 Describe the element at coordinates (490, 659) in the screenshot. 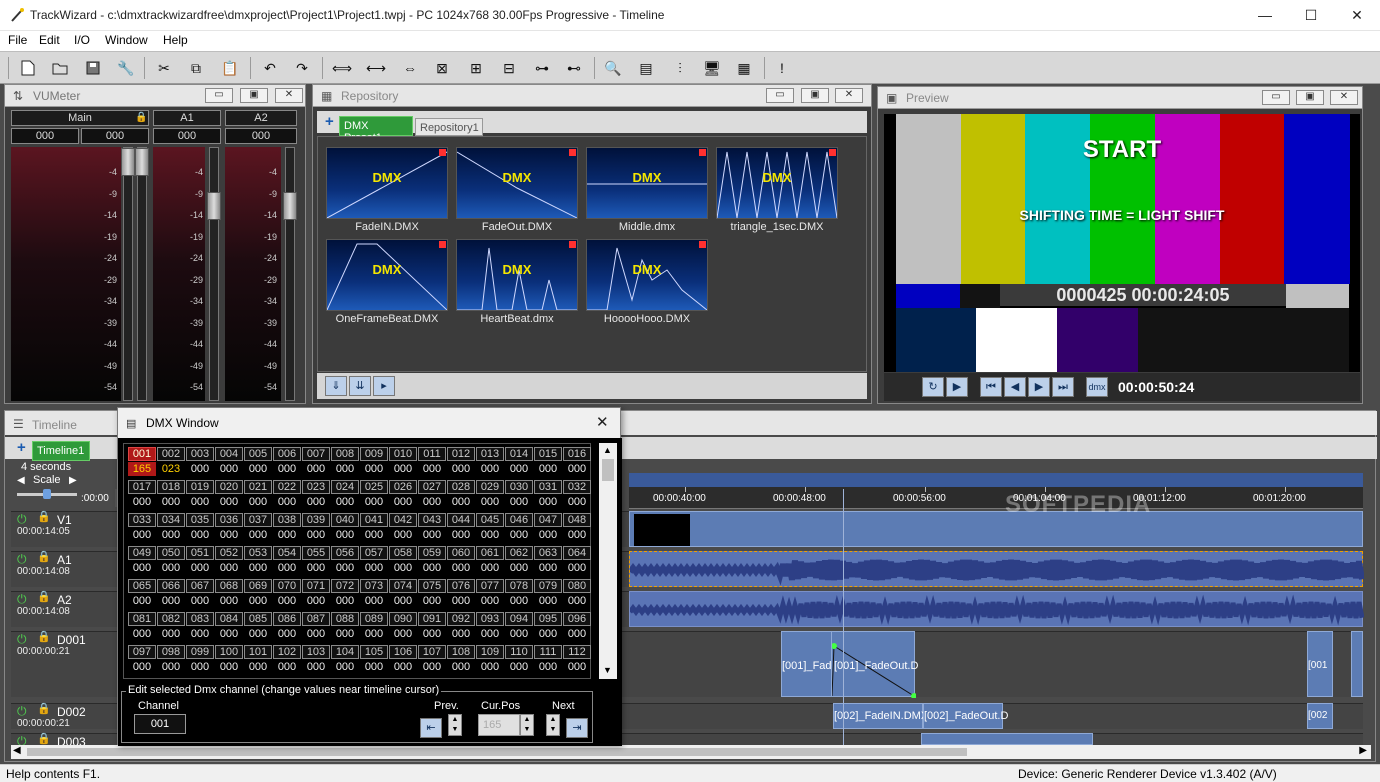

I see `dmx-channel-cell: 109 000` at that location.